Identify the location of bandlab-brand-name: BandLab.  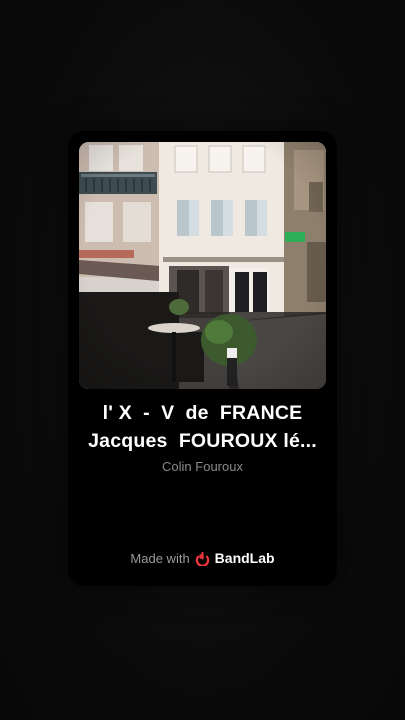
(244, 558).